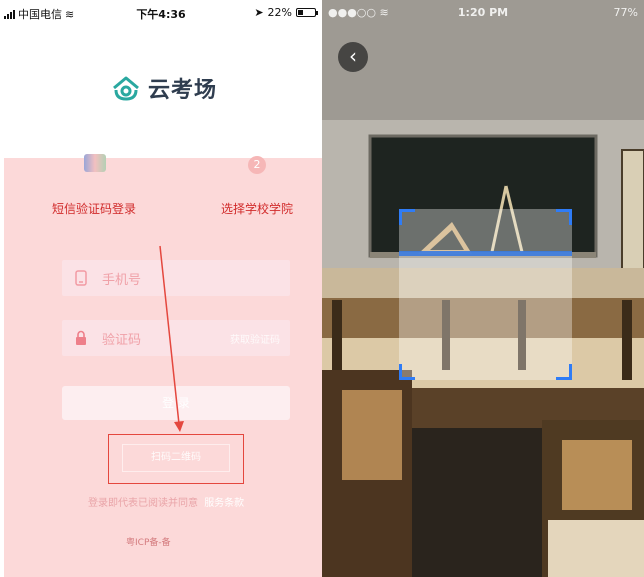 The height and width of the screenshot is (577, 644). I want to click on scan-corner-bottom-left, so click(407, 372).